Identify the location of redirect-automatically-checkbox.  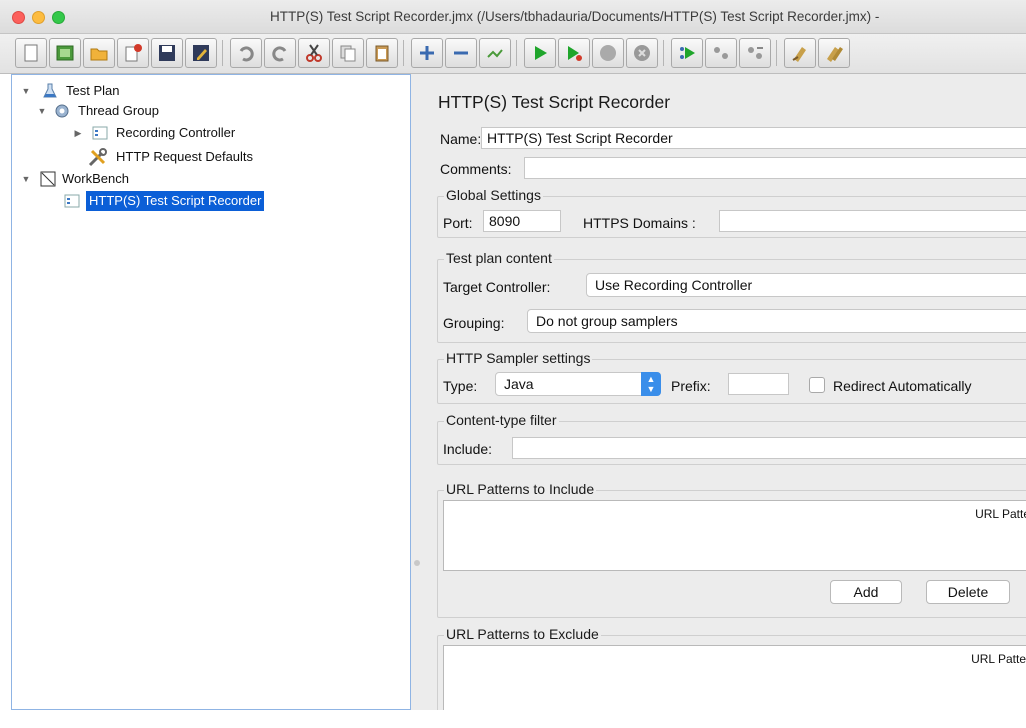
(817, 385).